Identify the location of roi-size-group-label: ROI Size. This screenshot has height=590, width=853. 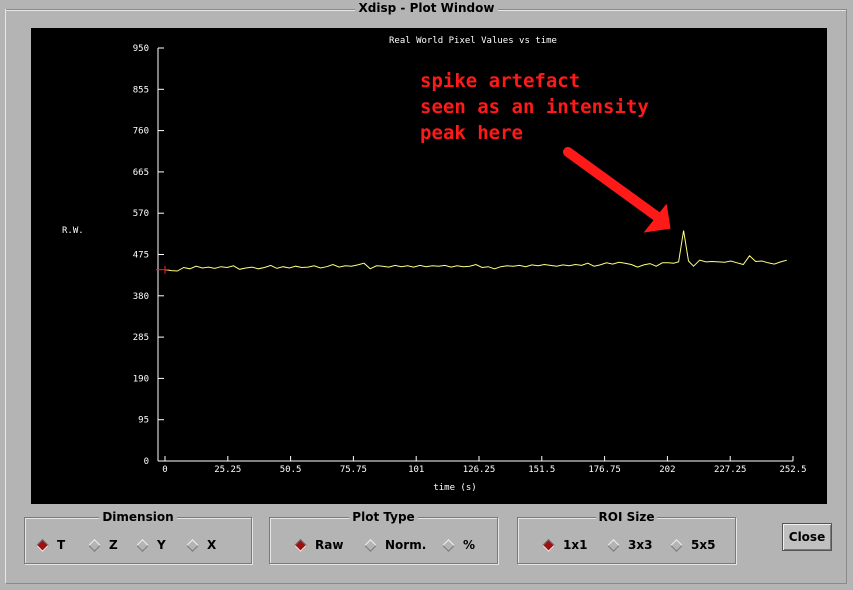
(626, 517).